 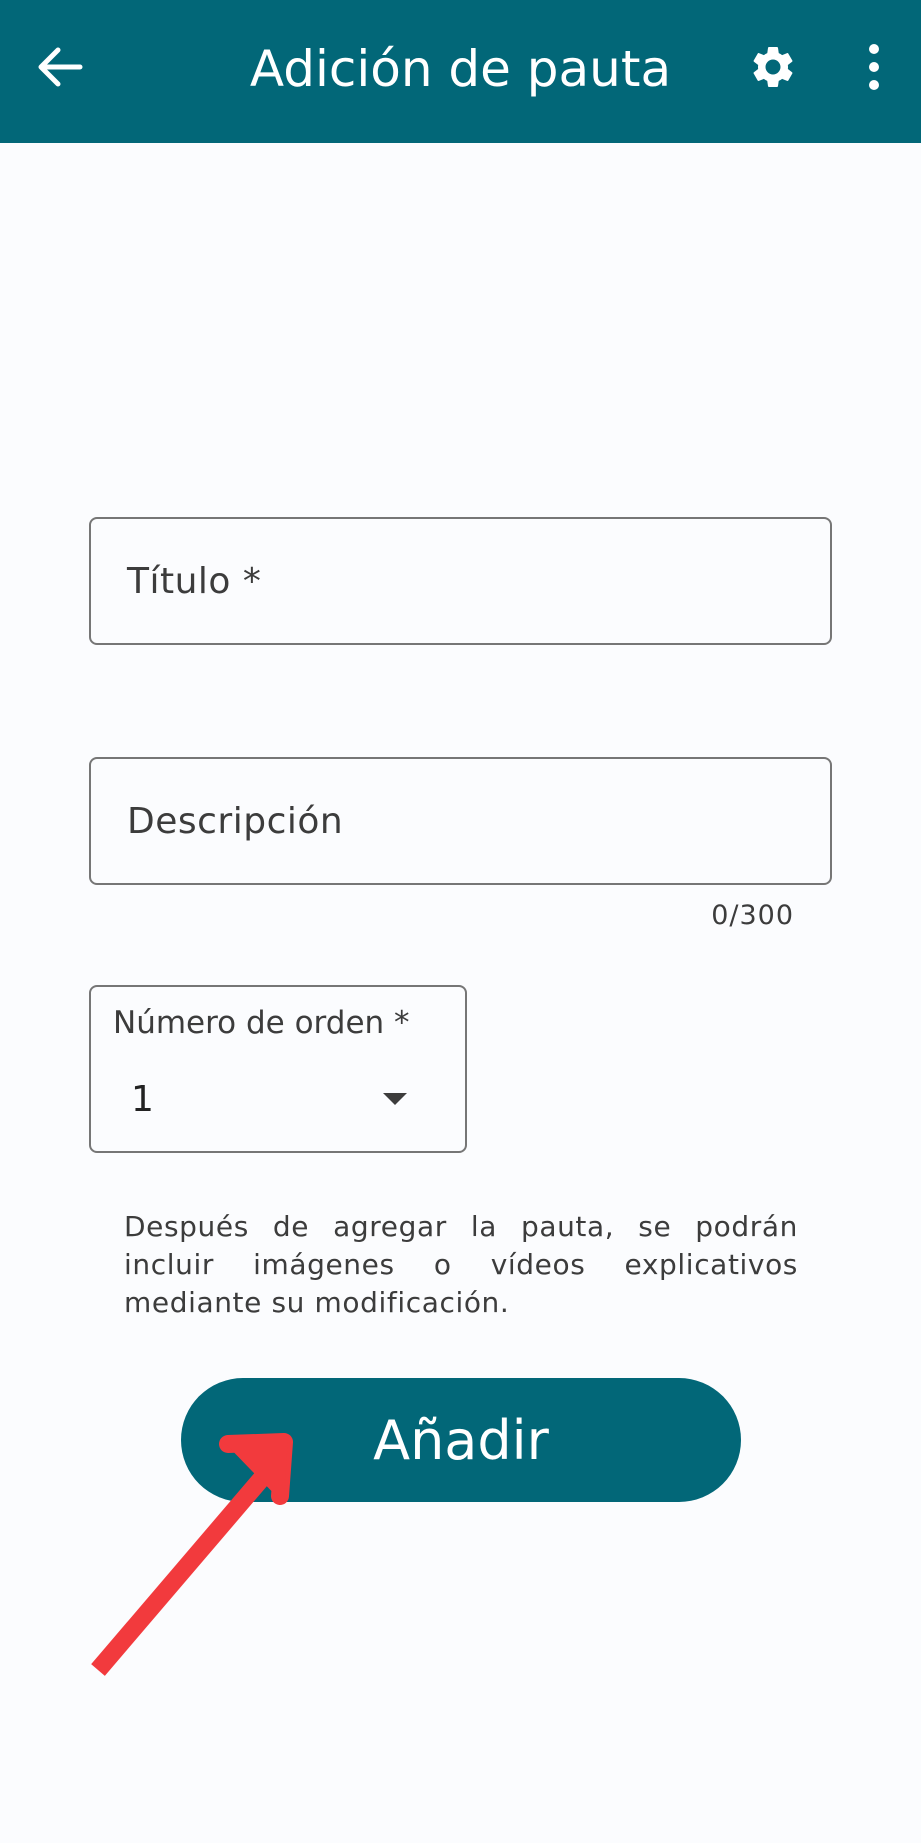 I want to click on description-field-label: Descripción, so click(x=235, y=821).